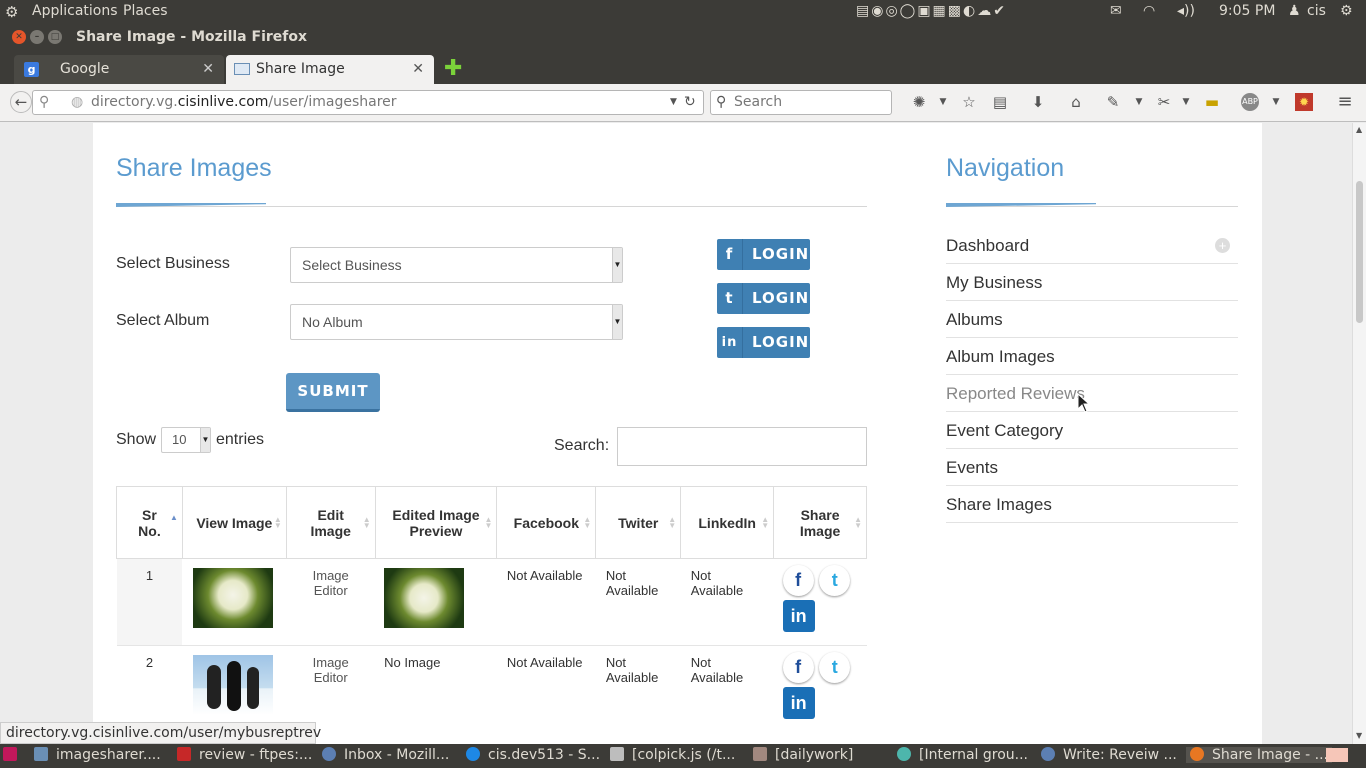  Describe the element at coordinates (1250, 102) in the screenshot. I see `adblock-icon: ABP` at that location.